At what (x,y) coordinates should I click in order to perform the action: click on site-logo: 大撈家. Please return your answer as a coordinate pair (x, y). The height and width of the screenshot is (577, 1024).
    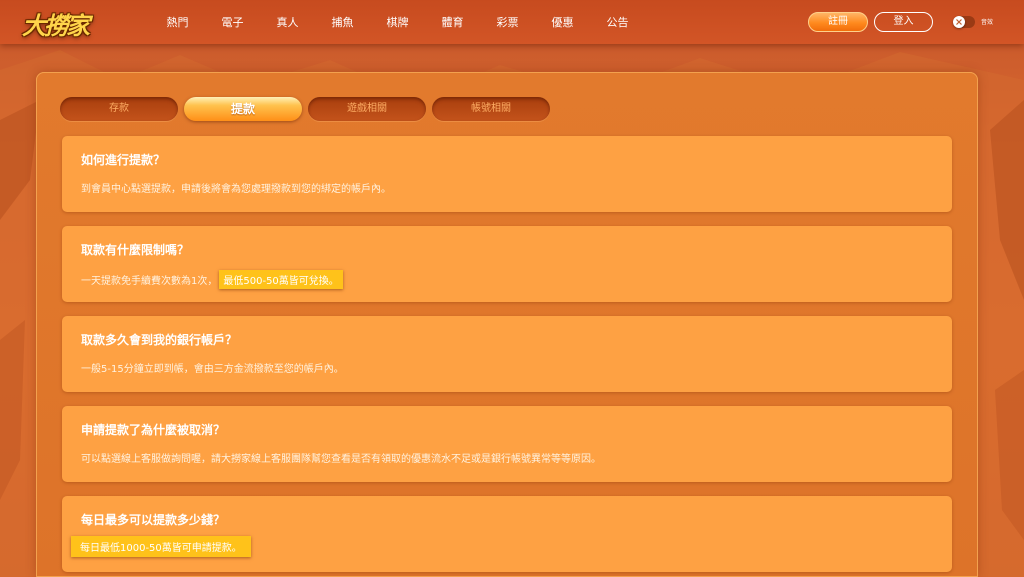
    Looking at the image, I should click on (57, 23).